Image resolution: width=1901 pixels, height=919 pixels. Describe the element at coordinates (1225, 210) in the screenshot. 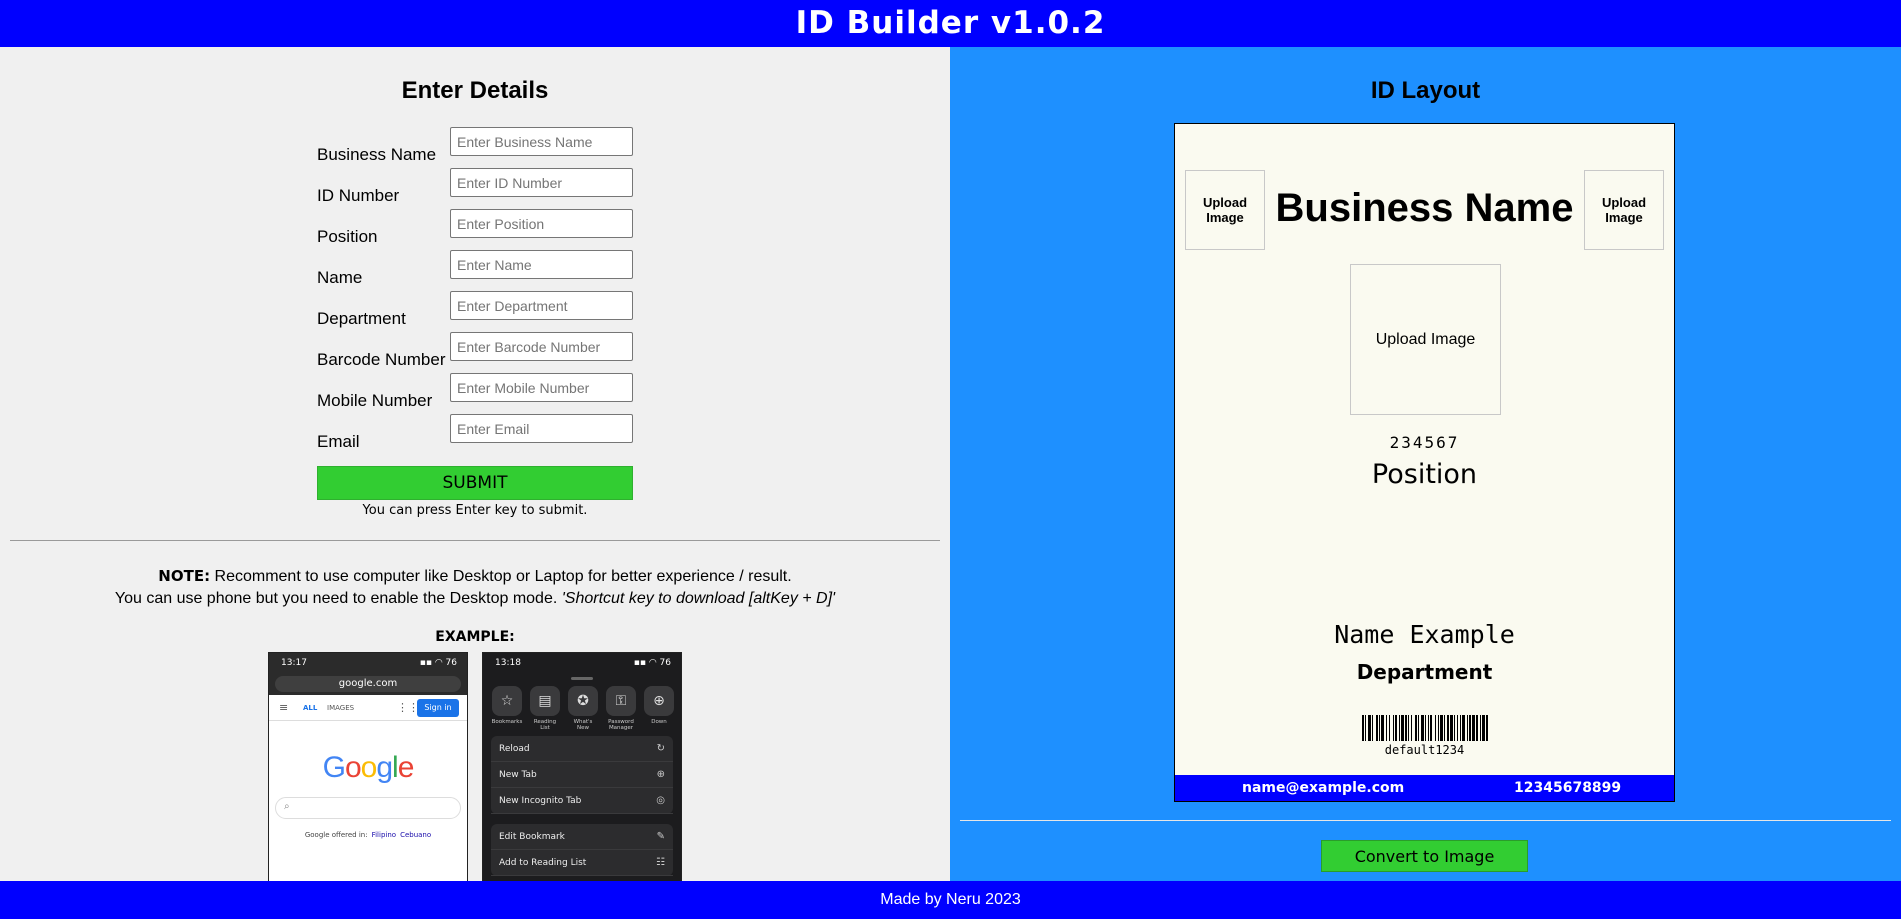

I see `upload-logo-left: Upload Image` at that location.